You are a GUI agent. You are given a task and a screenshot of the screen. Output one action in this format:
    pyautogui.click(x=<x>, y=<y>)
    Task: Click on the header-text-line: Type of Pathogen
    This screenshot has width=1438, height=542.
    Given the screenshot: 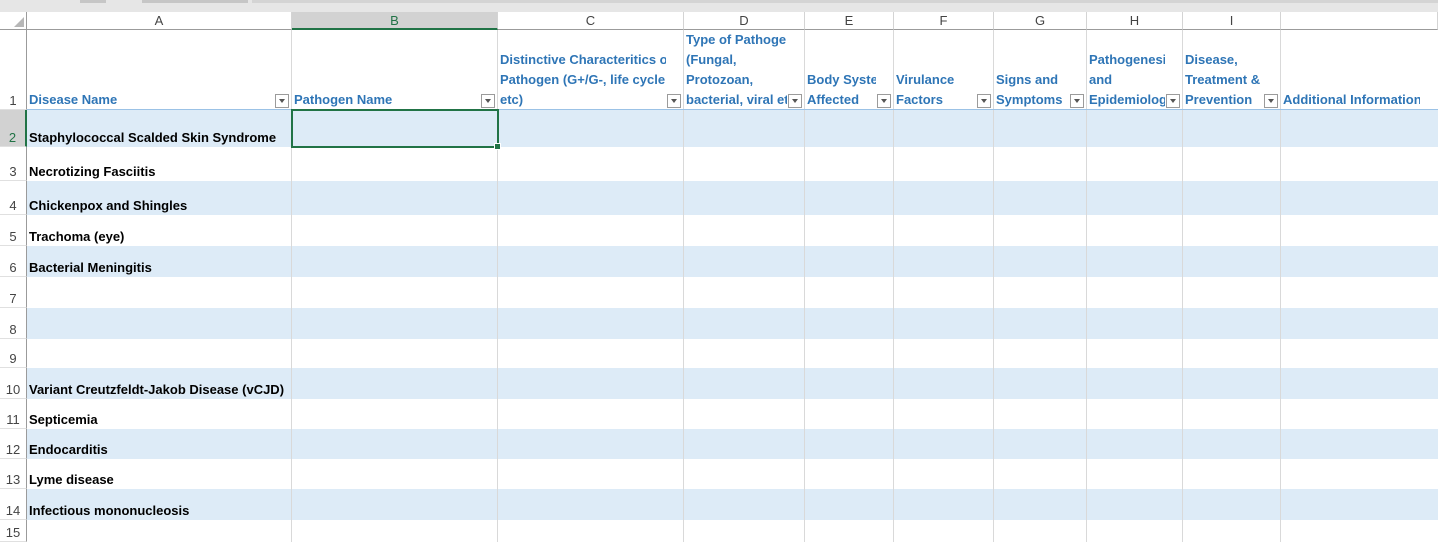 What is the action you would take?
    pyautogui.click(x=736, y=39)
    